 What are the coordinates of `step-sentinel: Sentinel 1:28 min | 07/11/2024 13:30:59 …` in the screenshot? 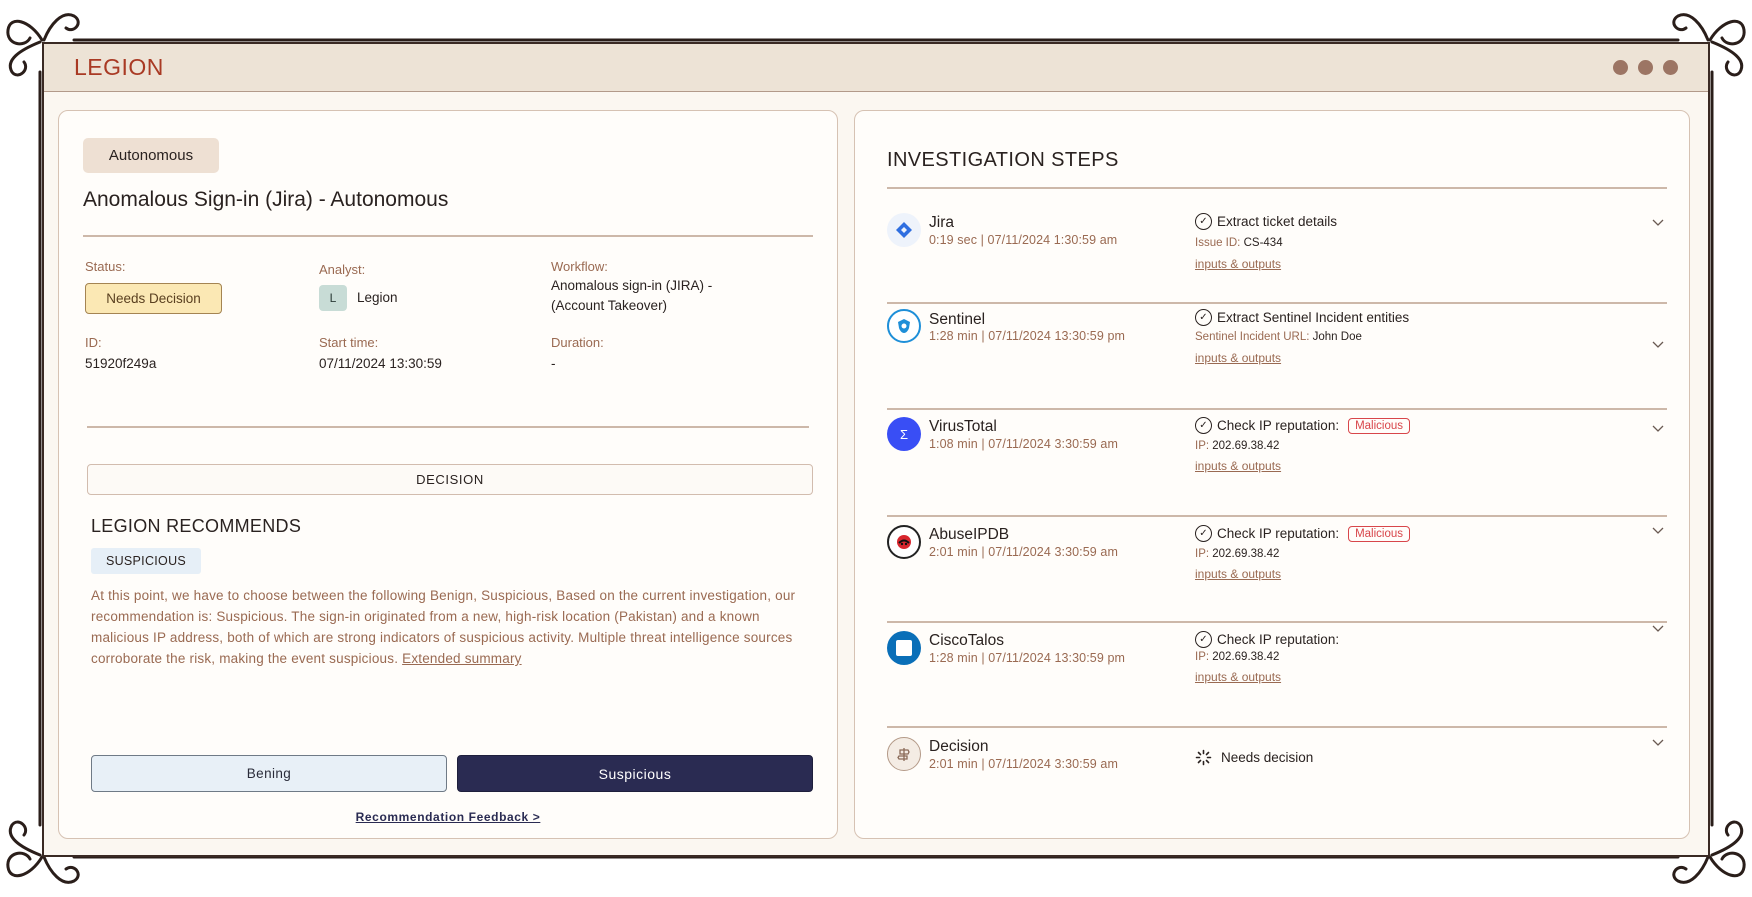 It's located at (1277, 357).